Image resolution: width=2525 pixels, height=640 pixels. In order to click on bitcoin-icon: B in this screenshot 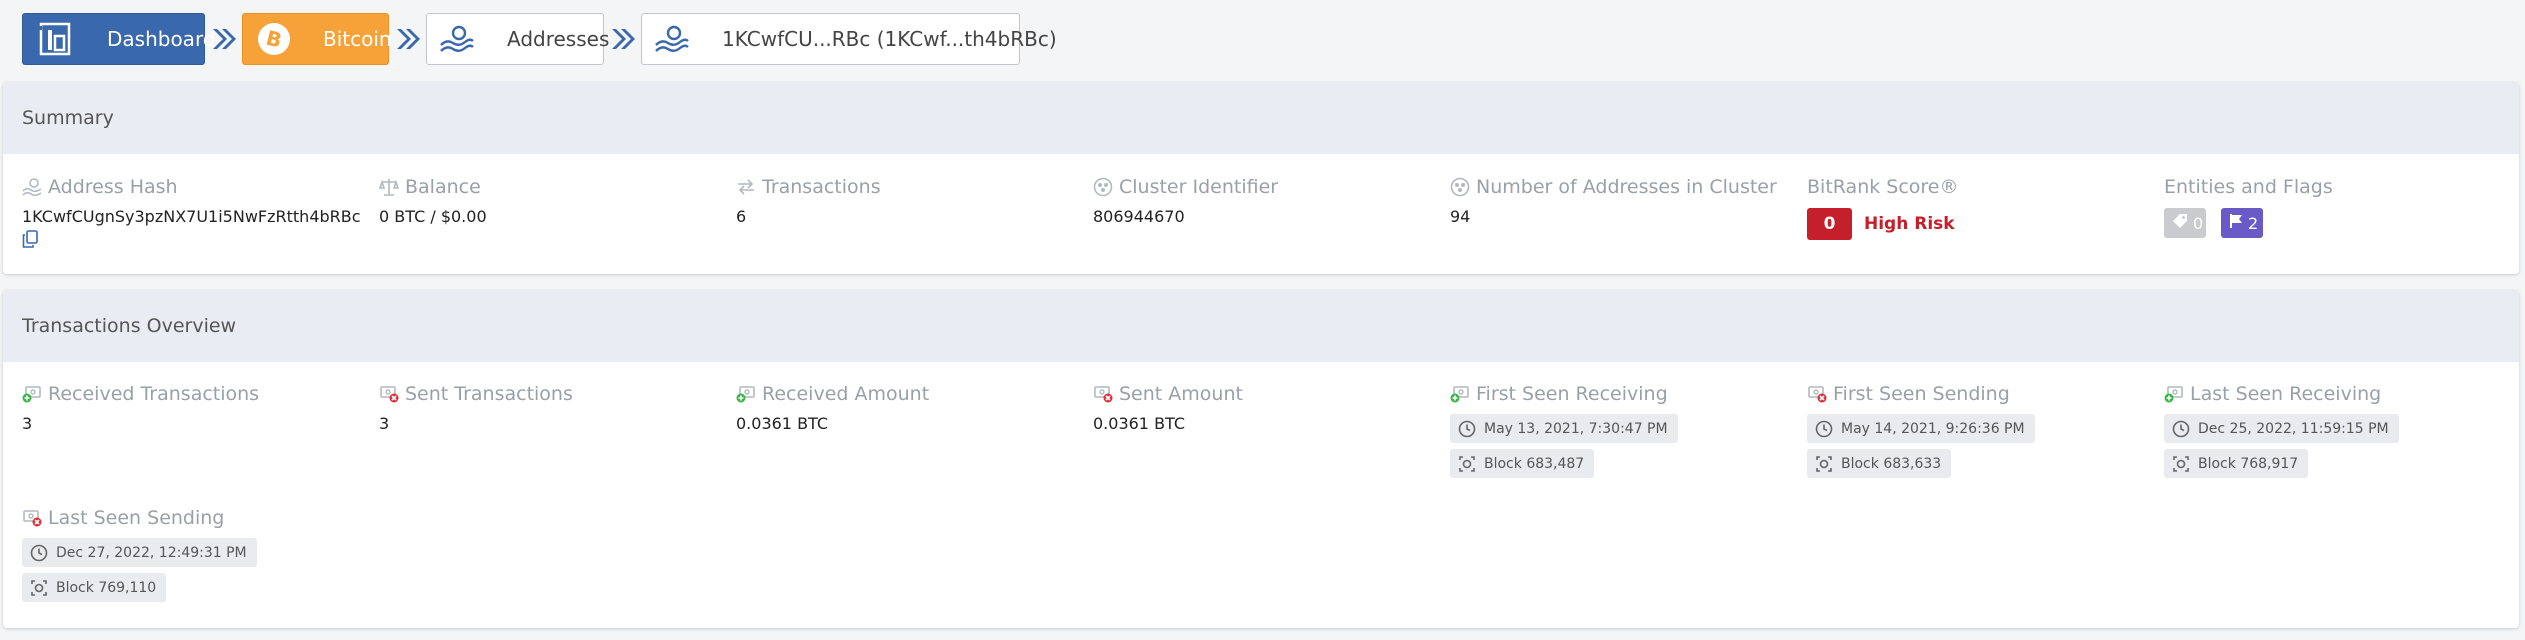, I will do `click(274, 39)`.